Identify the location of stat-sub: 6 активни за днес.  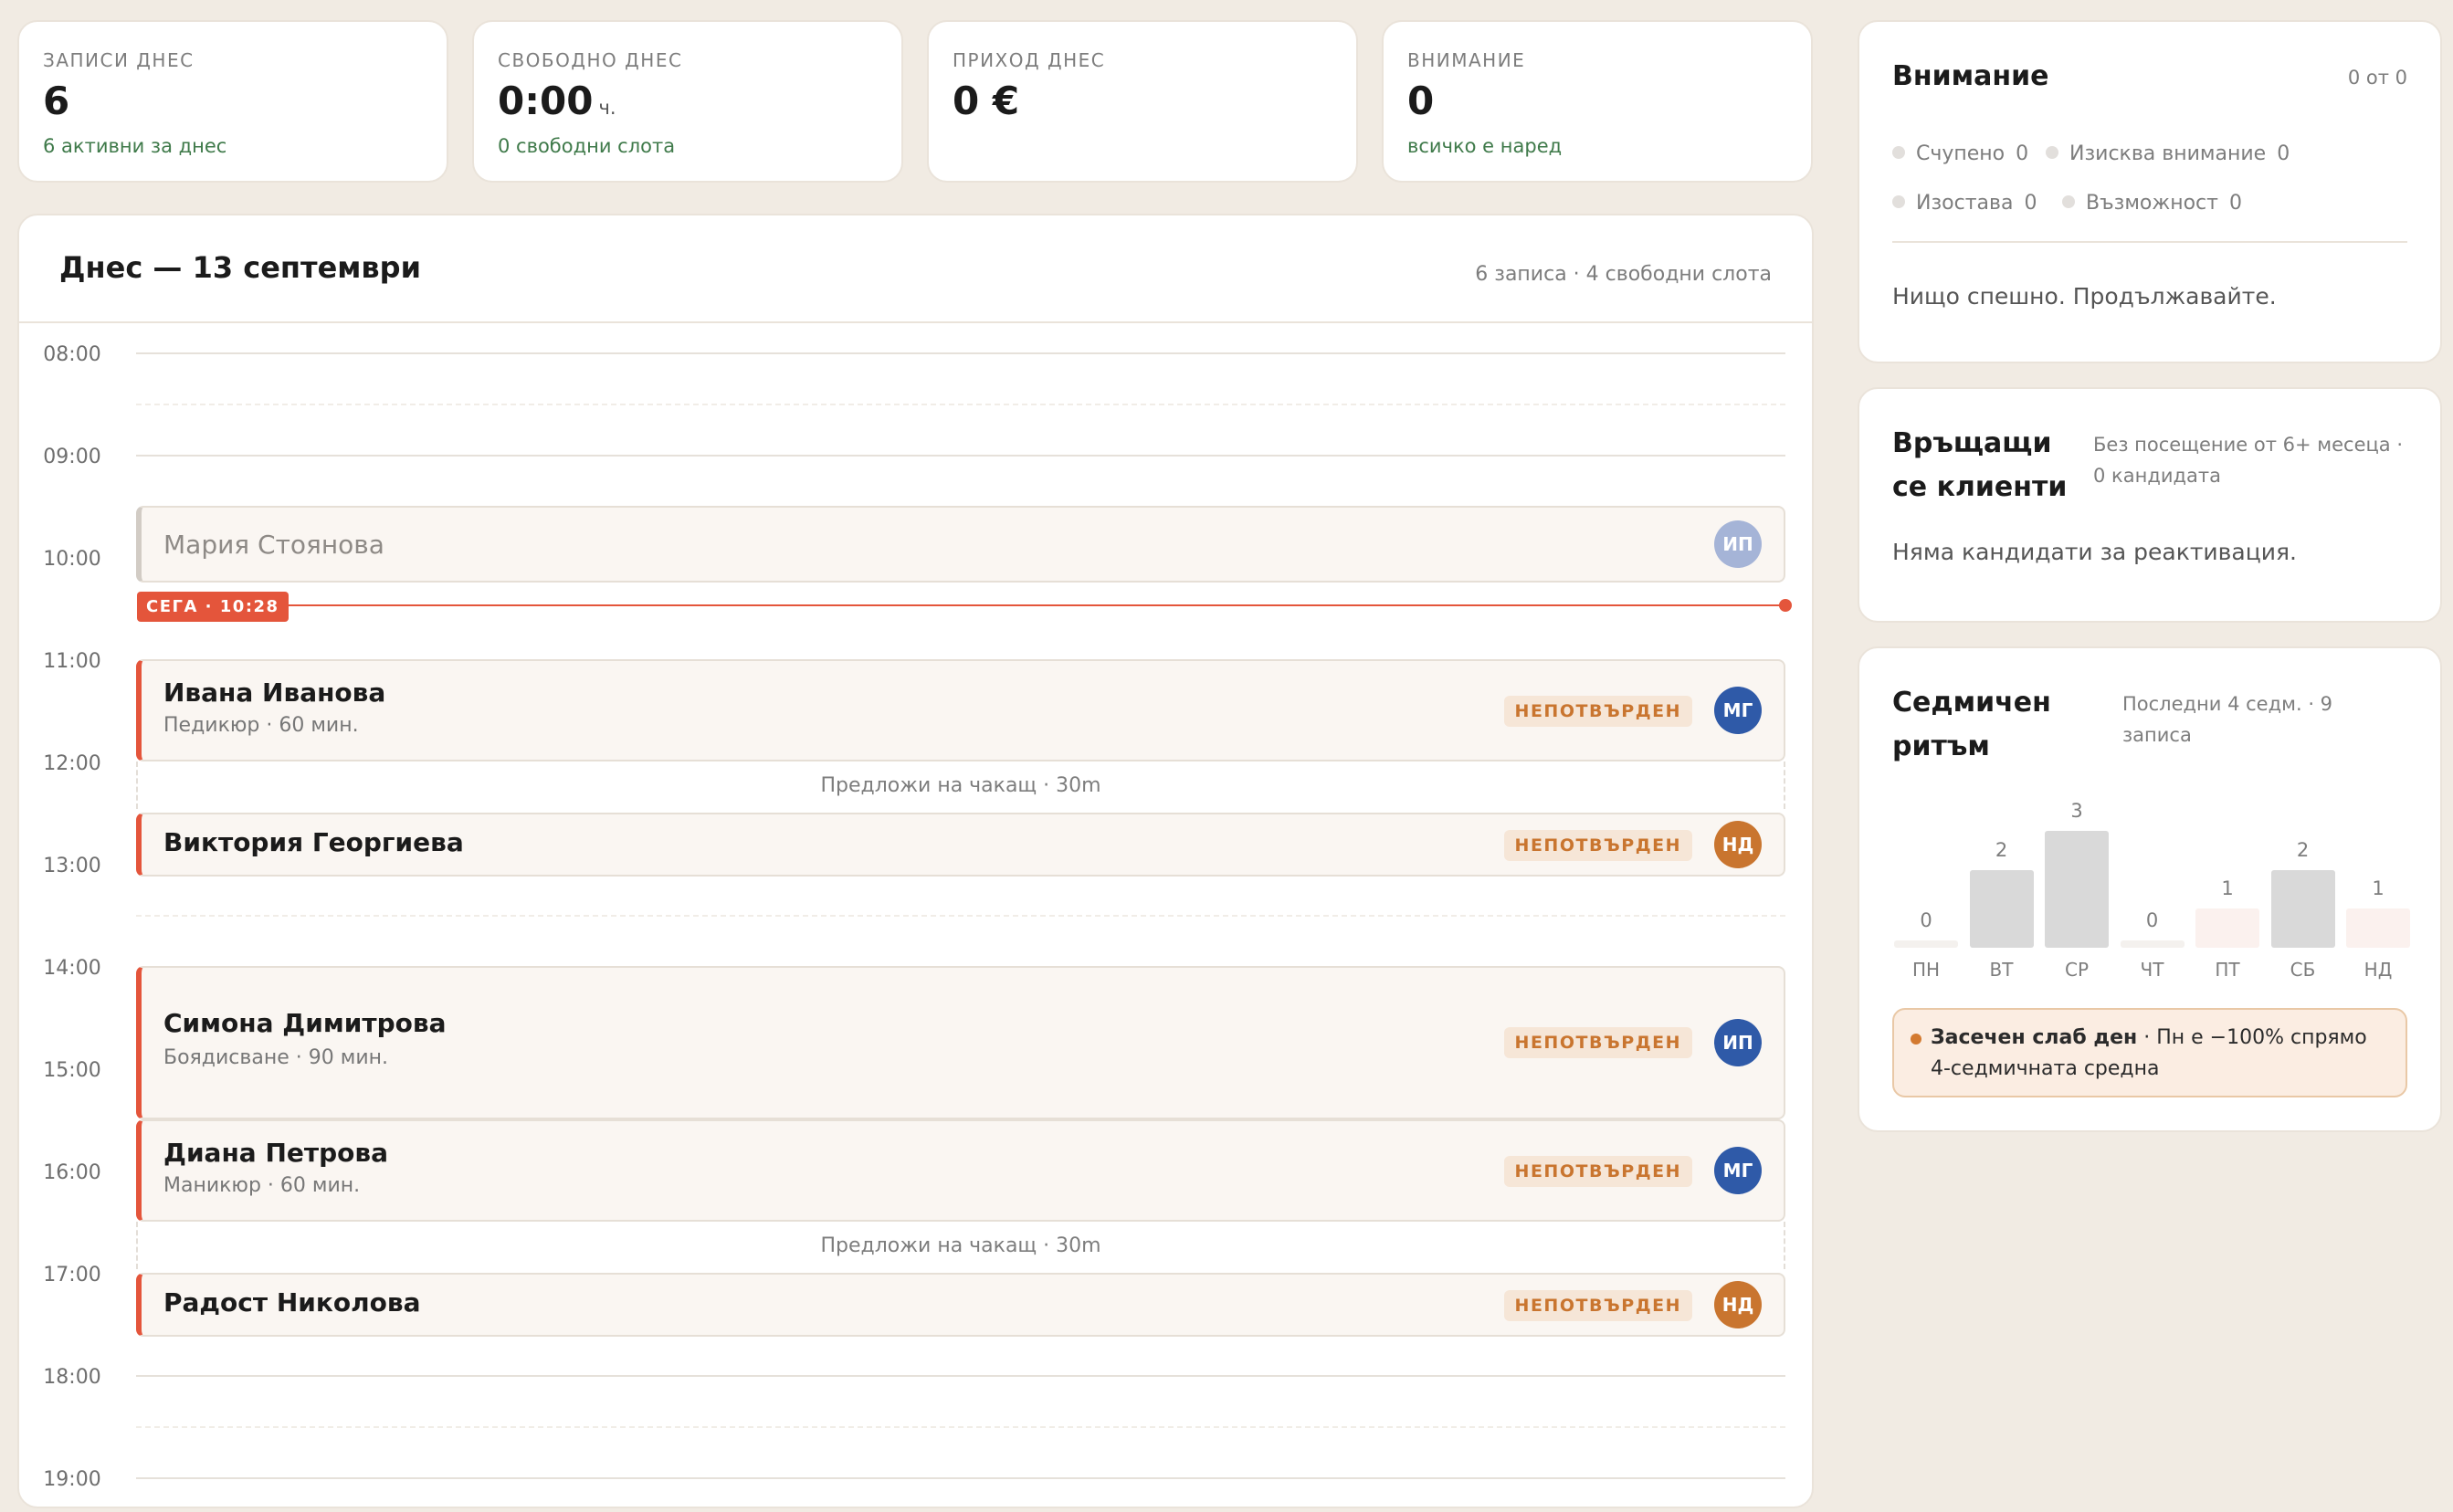
(135, 146).